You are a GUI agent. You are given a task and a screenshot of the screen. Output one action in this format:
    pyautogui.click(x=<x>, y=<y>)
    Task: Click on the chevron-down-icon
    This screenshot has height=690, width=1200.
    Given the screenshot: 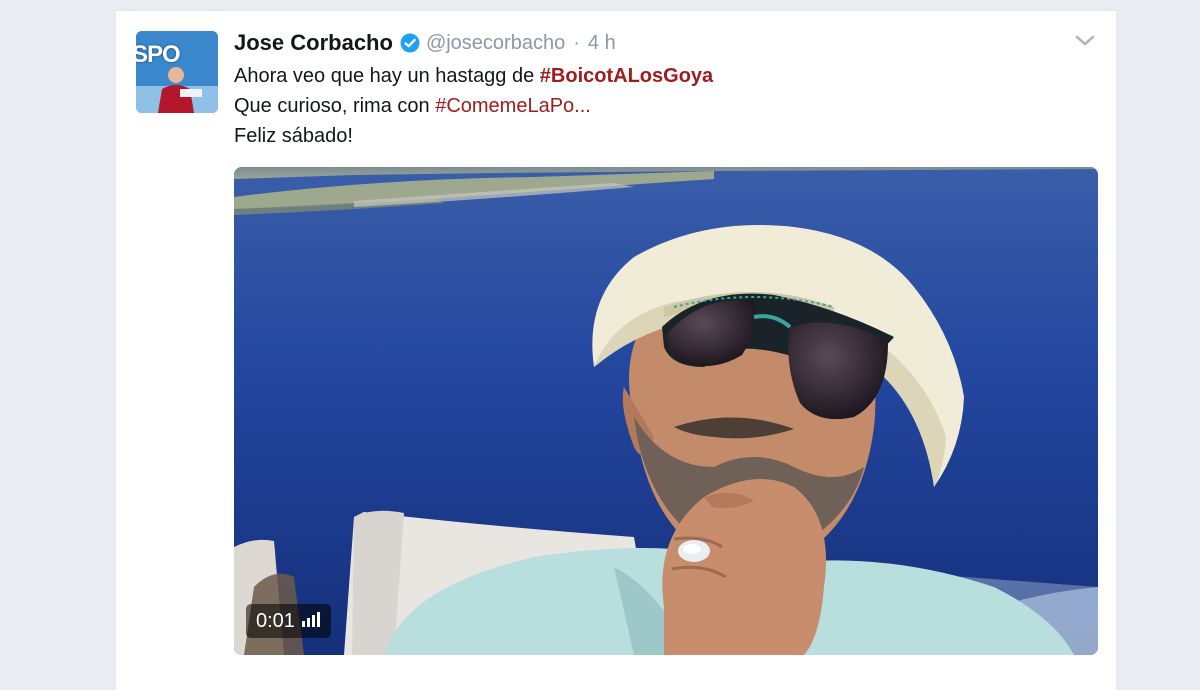 What is the action you would take?
    pyautogui.click(x=1085, y=41)
    